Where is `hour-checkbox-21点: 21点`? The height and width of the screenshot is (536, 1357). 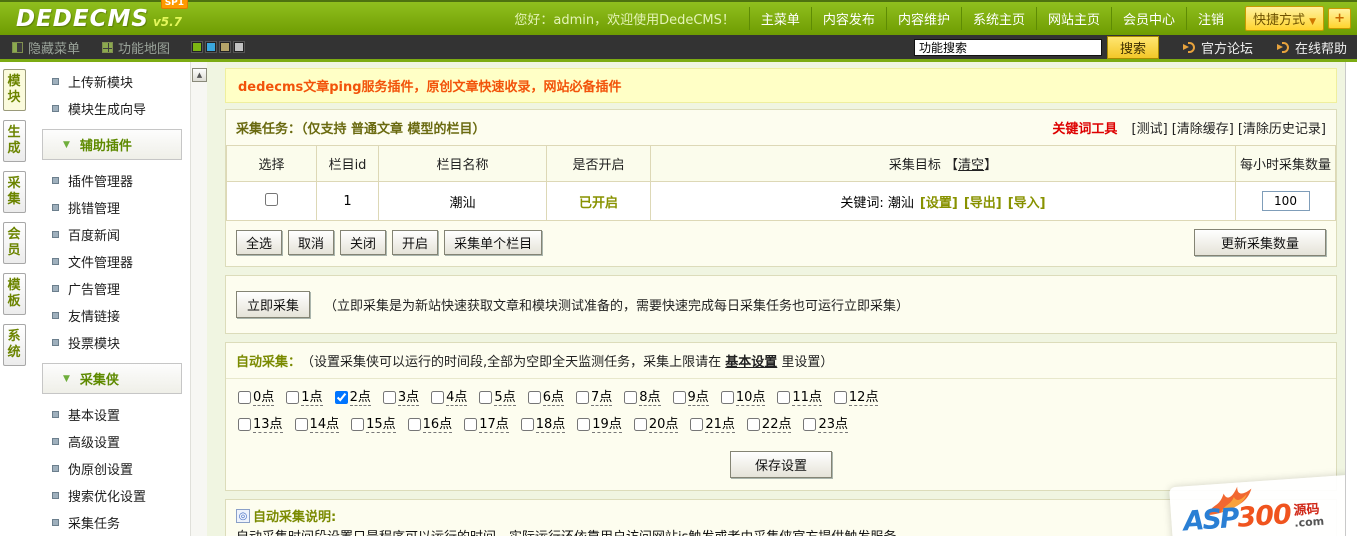 hour-checkbox-21点: 21点 is located at coordinates (712, 425).